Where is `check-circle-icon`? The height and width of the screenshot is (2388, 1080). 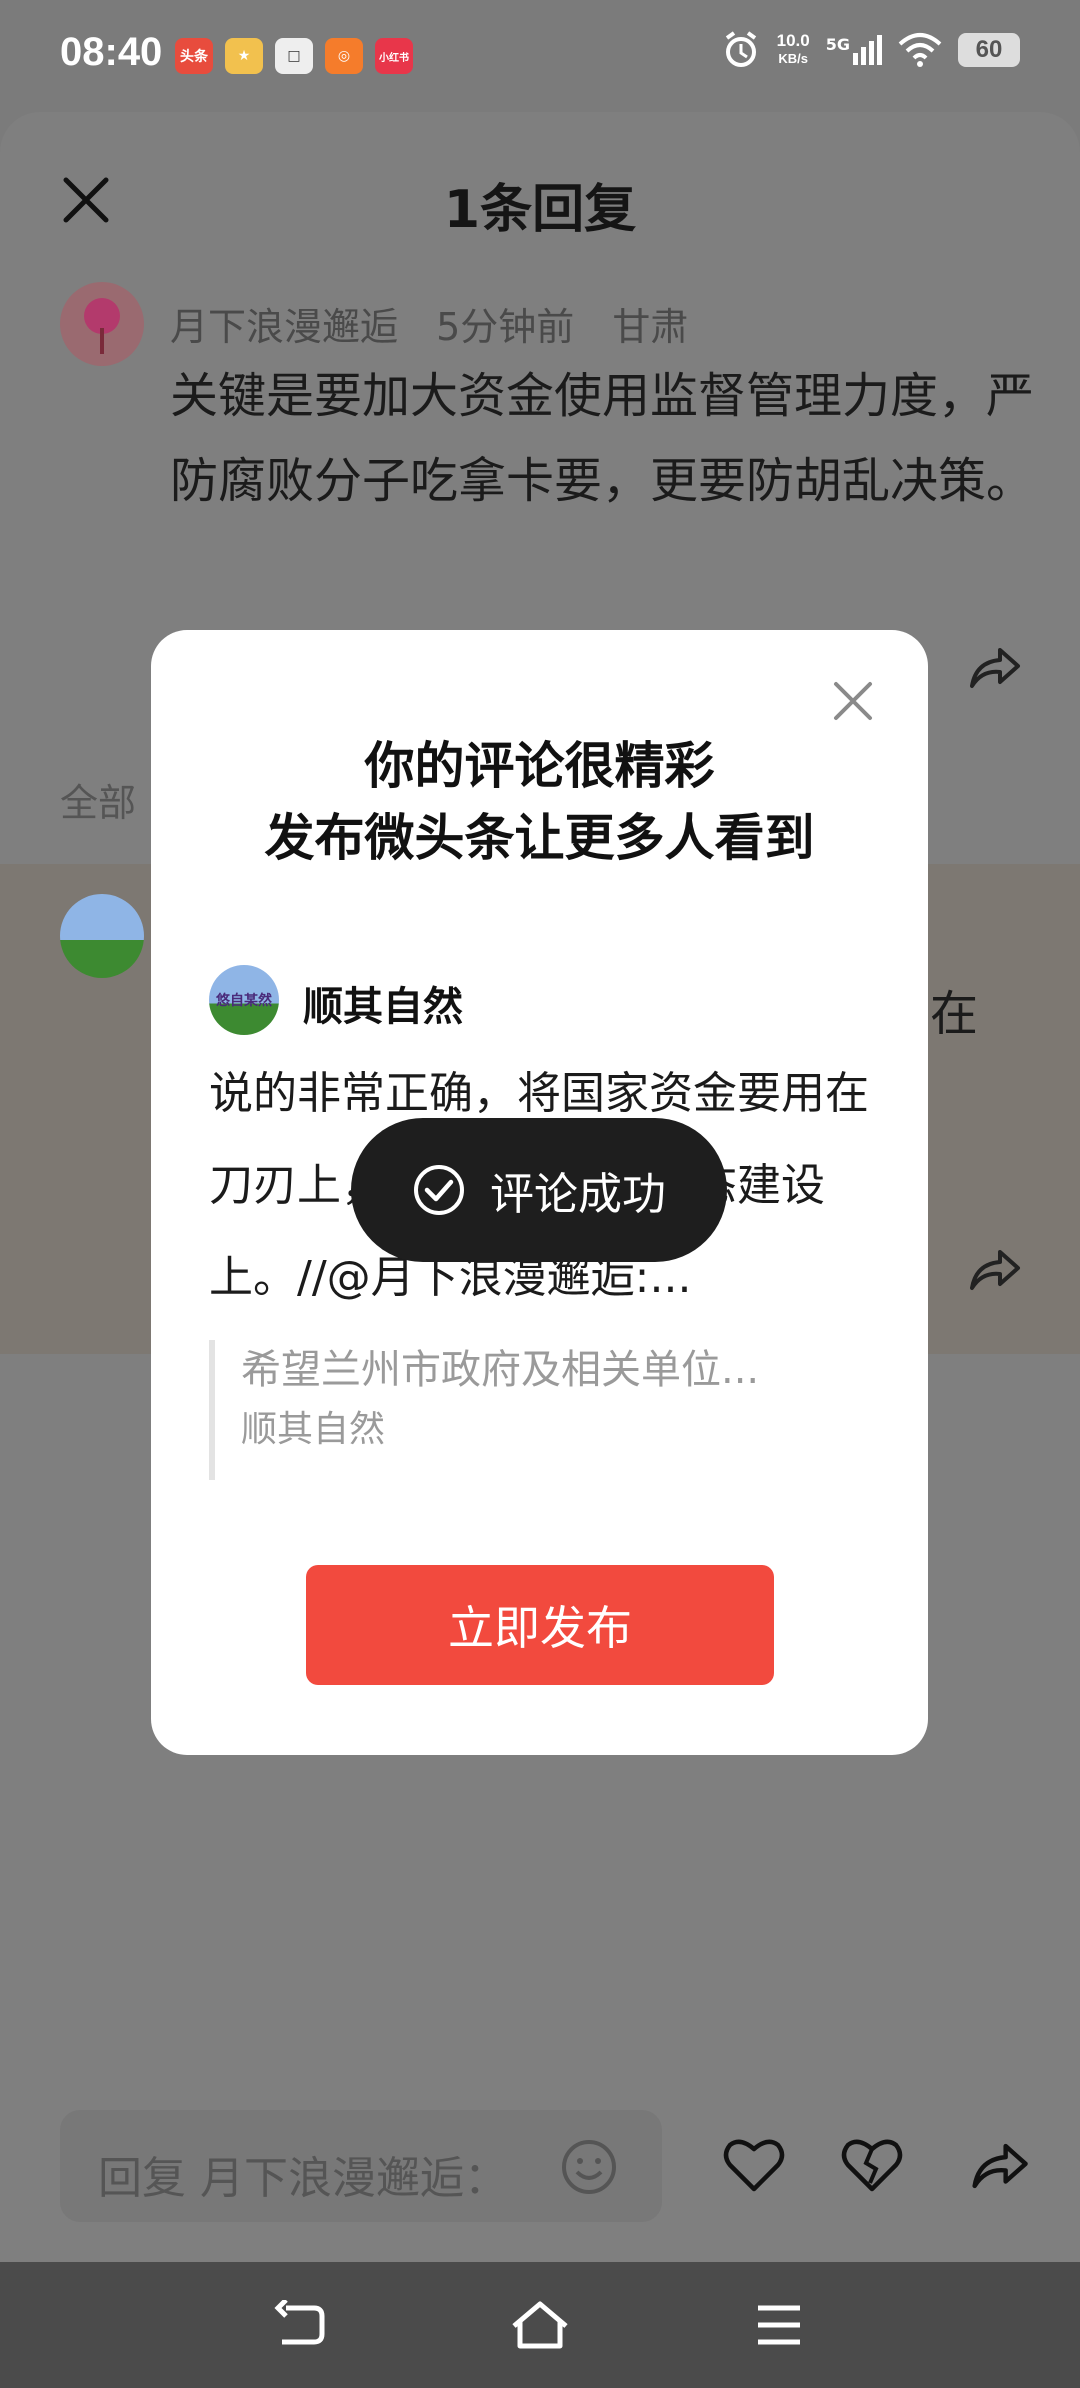
check-circle-icon is located at coordinates (439, 1190).